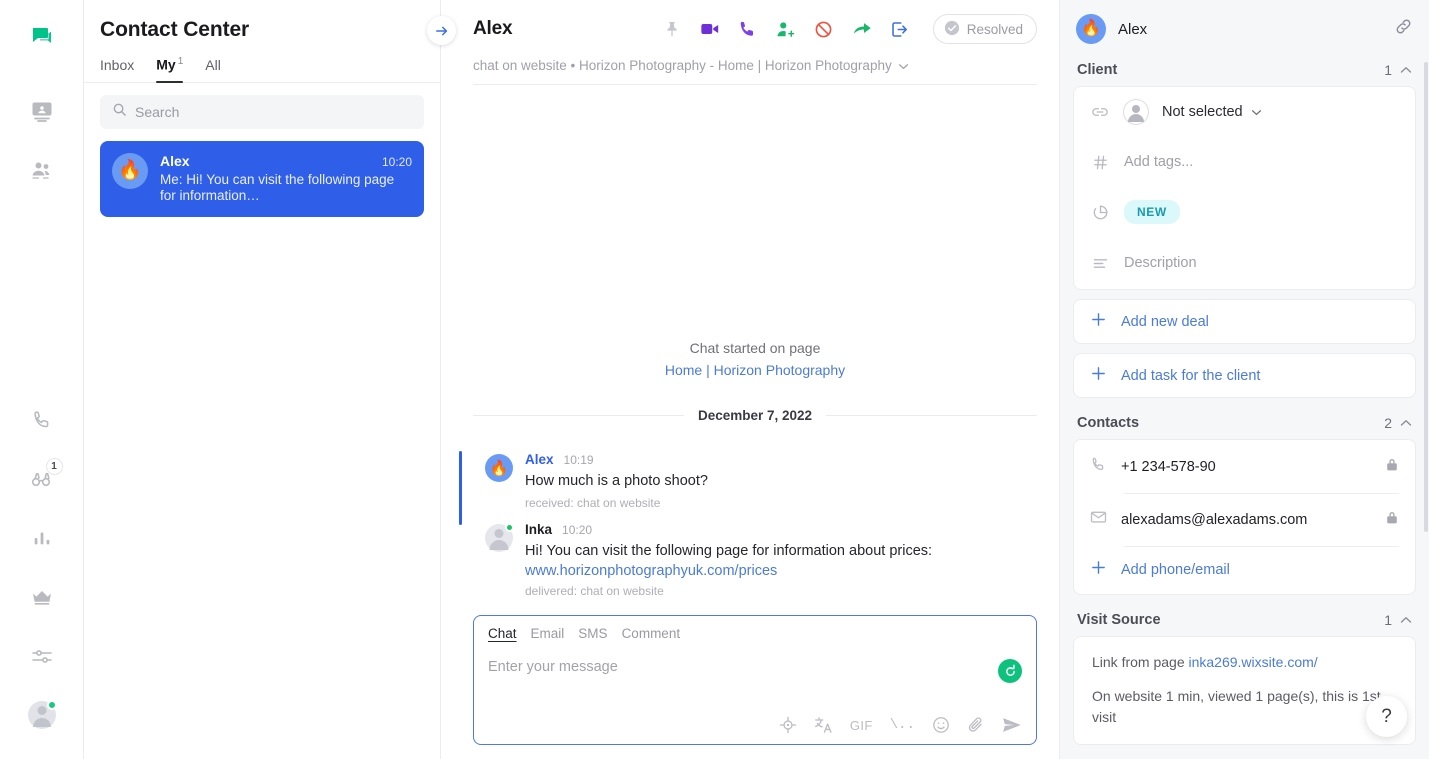 This screenshot has width=1429, height=759. What do you see at coordinates (710, 29) in the screenshot?
I see `video-call-icon` at bounding box center [710, 29].